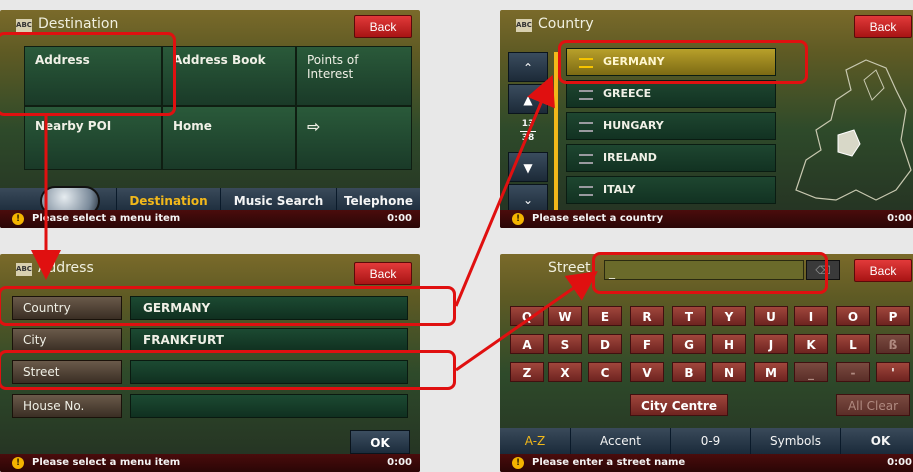 The width and height of the screenshot is (913, 472). I want to click on country-name: GREECE, so click(627, 93).